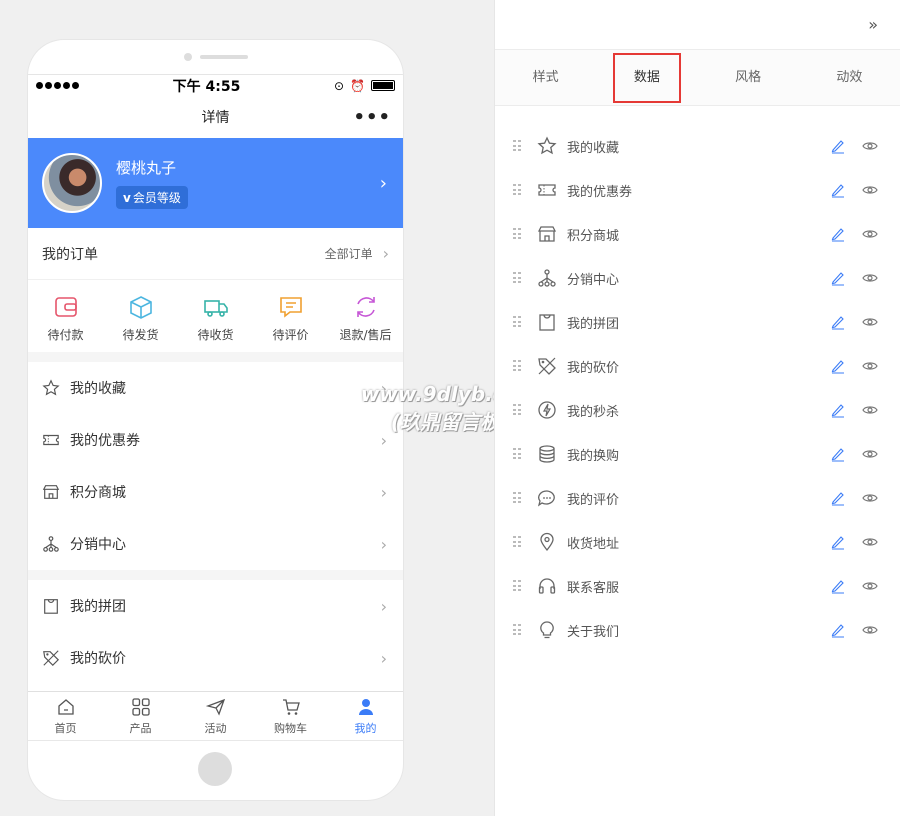  What do you see at coordinates (365, 334) in the screenshot?
I see `order-status-label: 退款/售后` at bounding box center [365, 334].